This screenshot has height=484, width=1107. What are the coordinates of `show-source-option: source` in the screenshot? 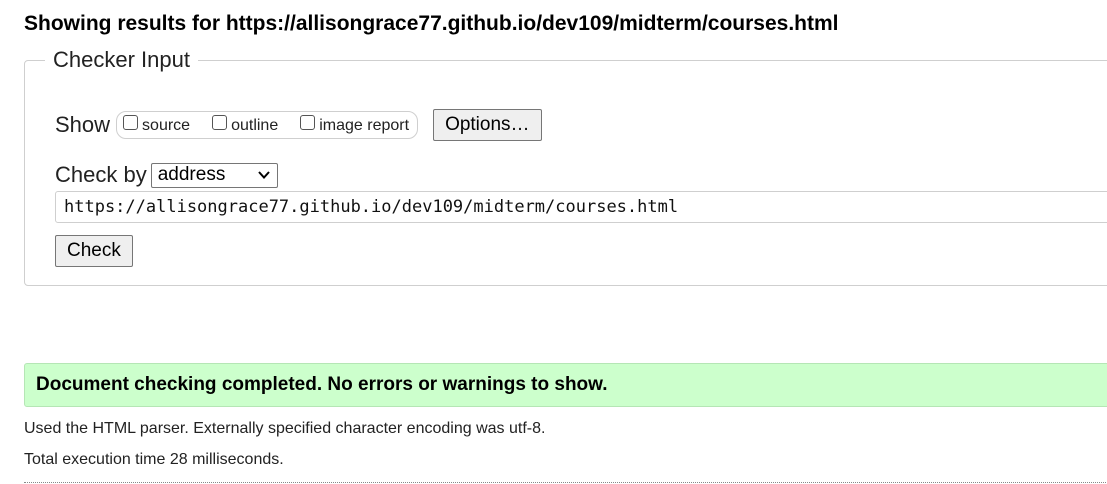 It's located at (157, 124).